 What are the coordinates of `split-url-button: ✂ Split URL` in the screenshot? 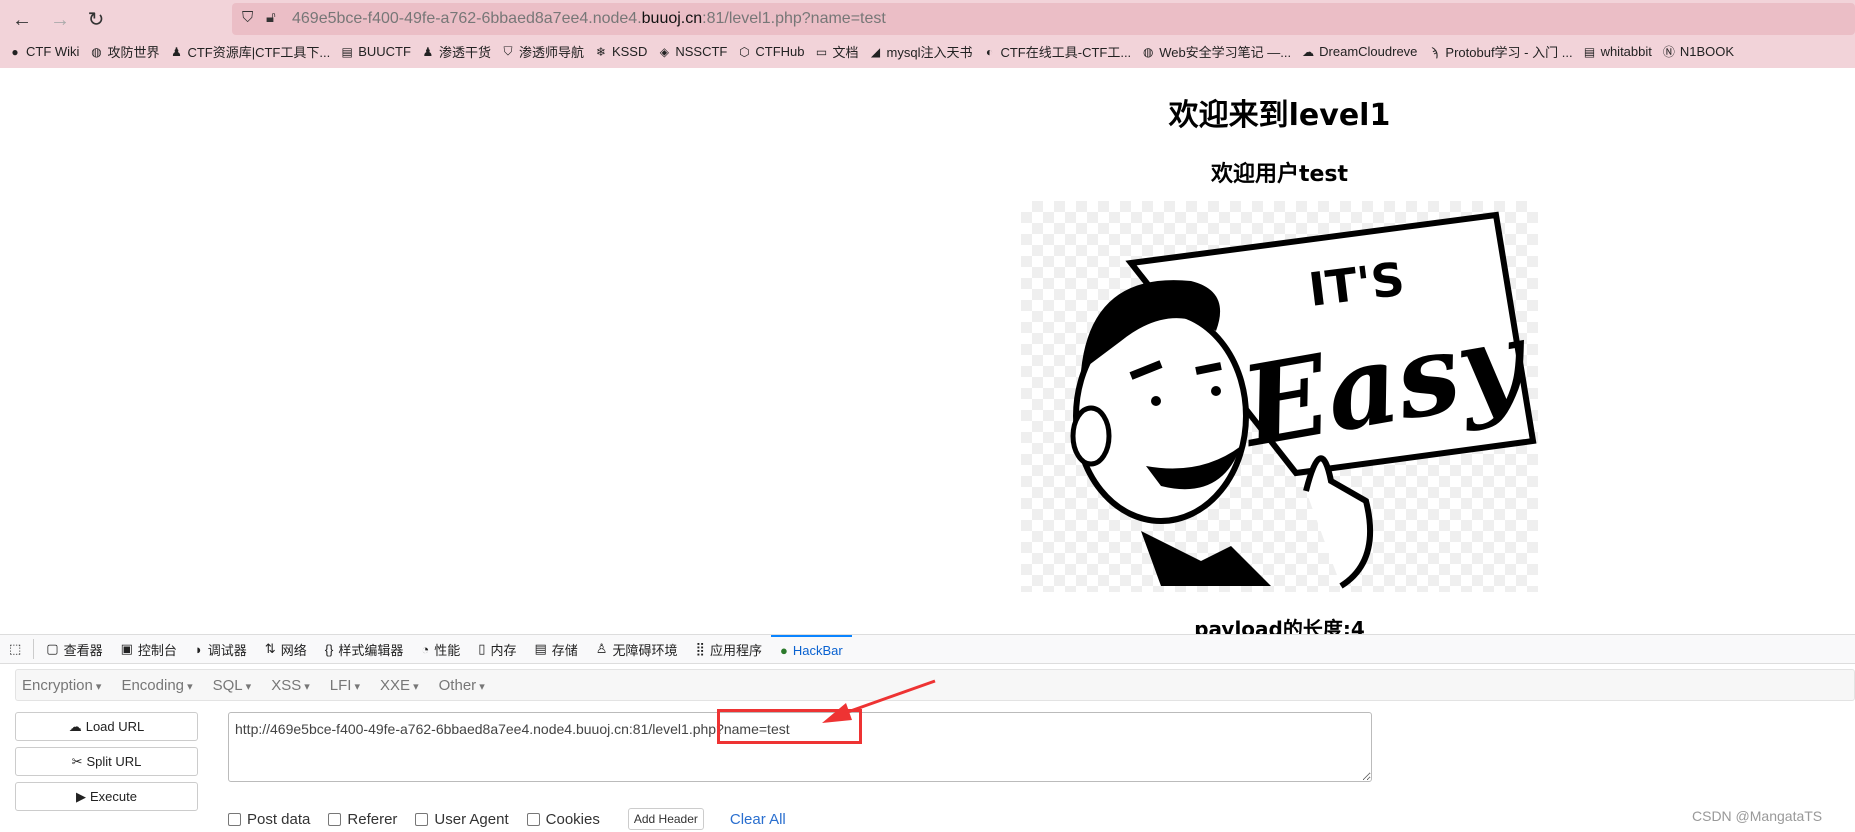 It's located at (106, 761).